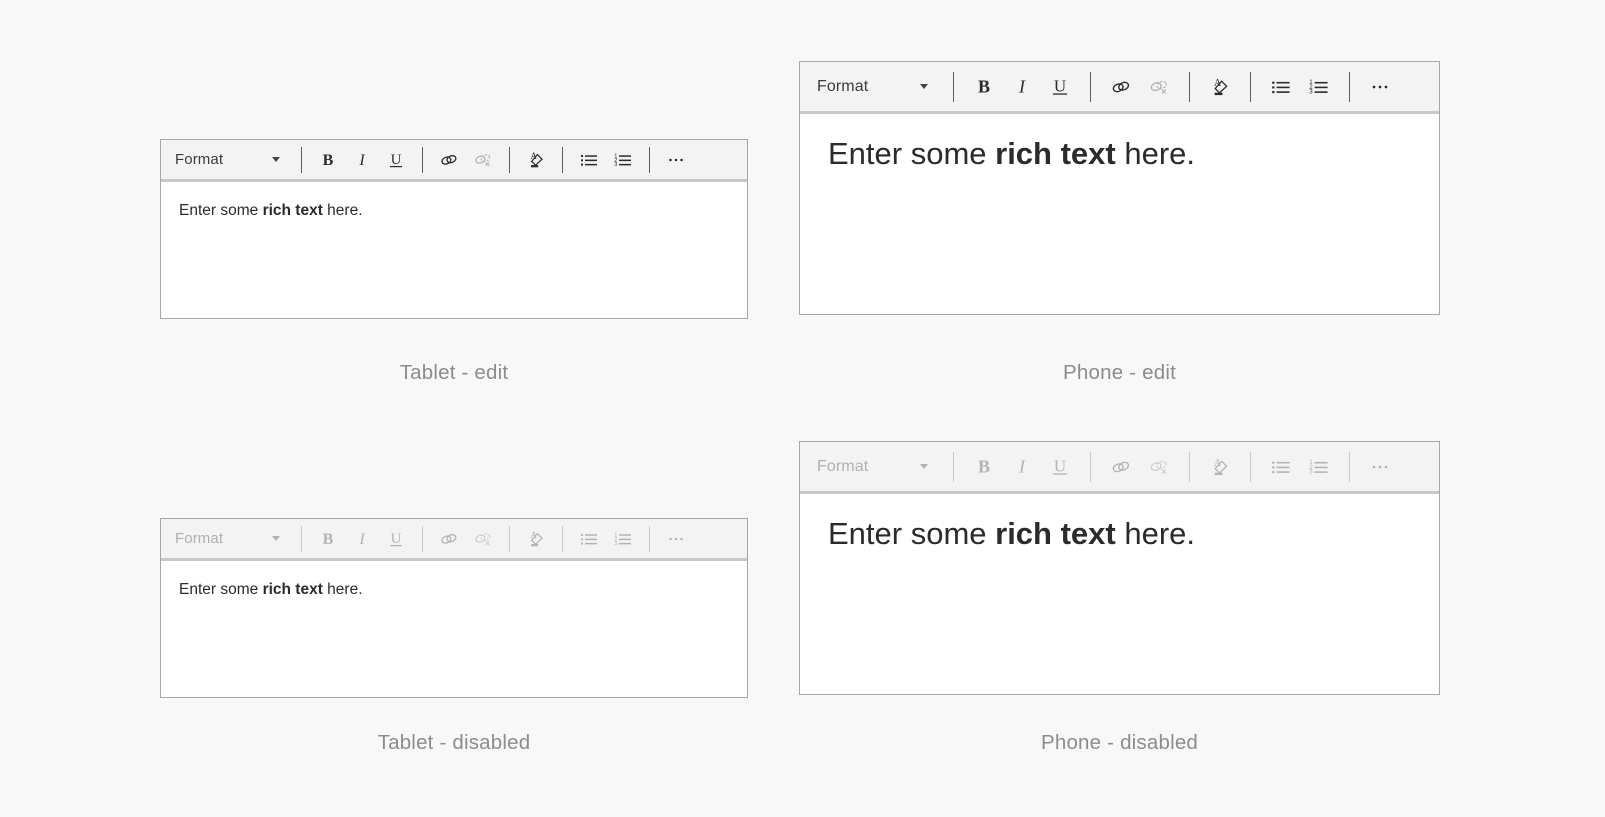  What do you see at coordinates (454, 372) in the screenshot?
I see `caption-tablet-edit: Tablet - edit` at bounding box center [454, 372].